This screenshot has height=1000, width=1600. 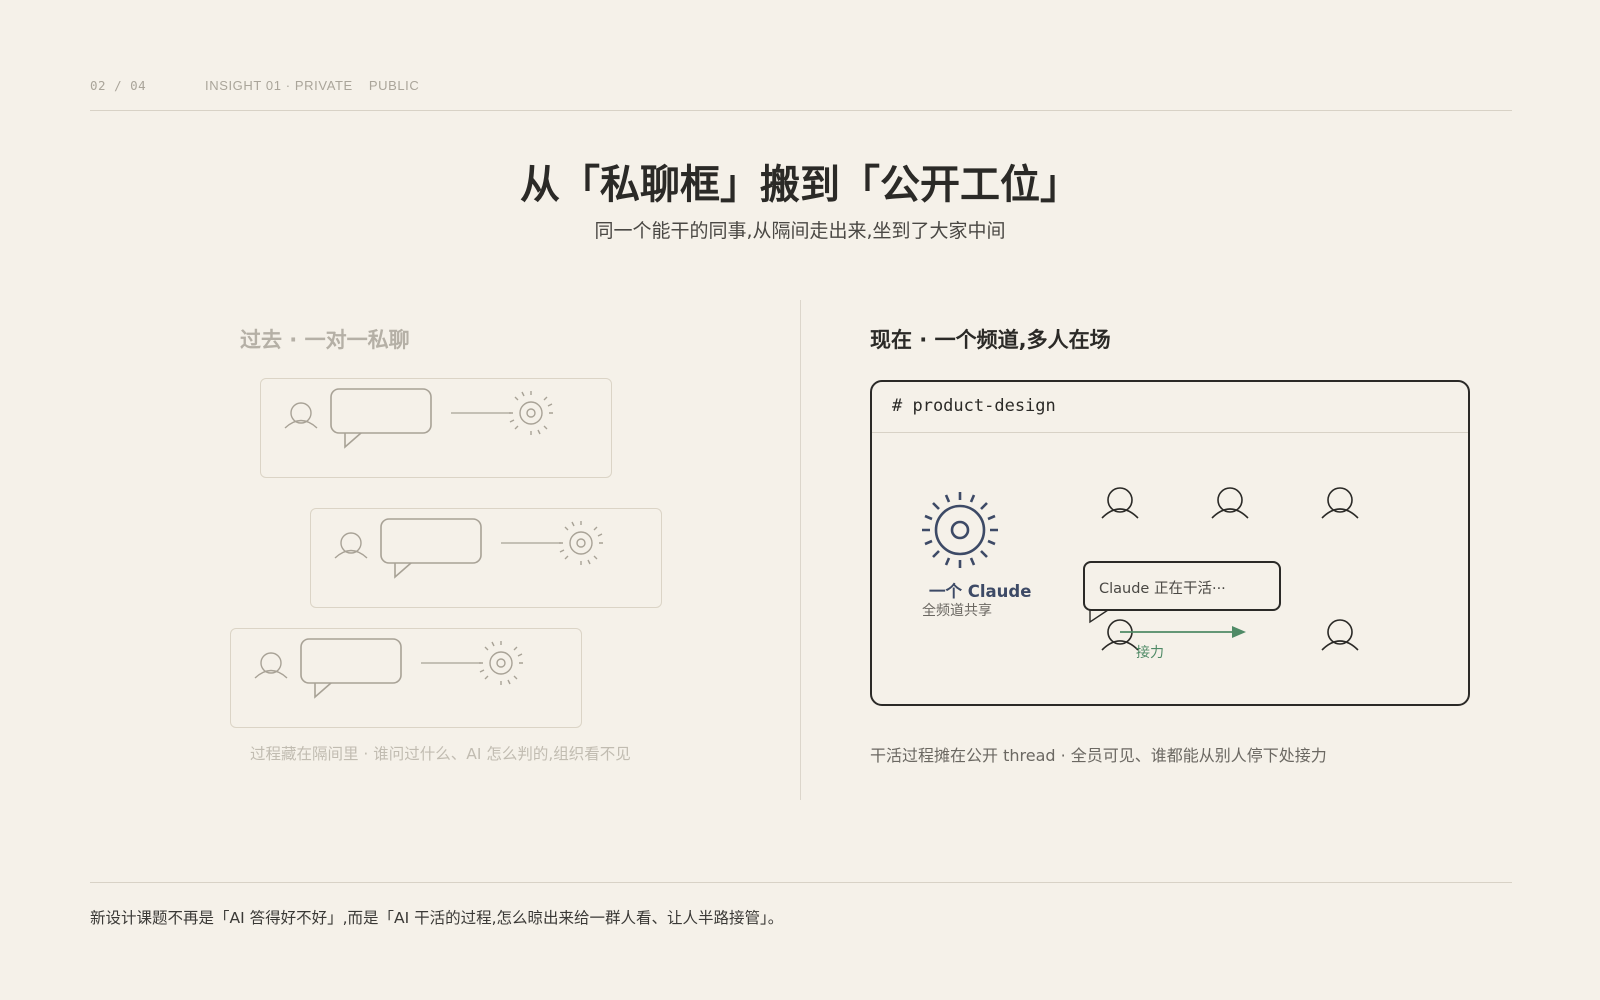 What do you see at coordinates (957, 611) in the screenshot?
I see `claude-shared-label: 全频道共享` at bounding box center [957, 611].